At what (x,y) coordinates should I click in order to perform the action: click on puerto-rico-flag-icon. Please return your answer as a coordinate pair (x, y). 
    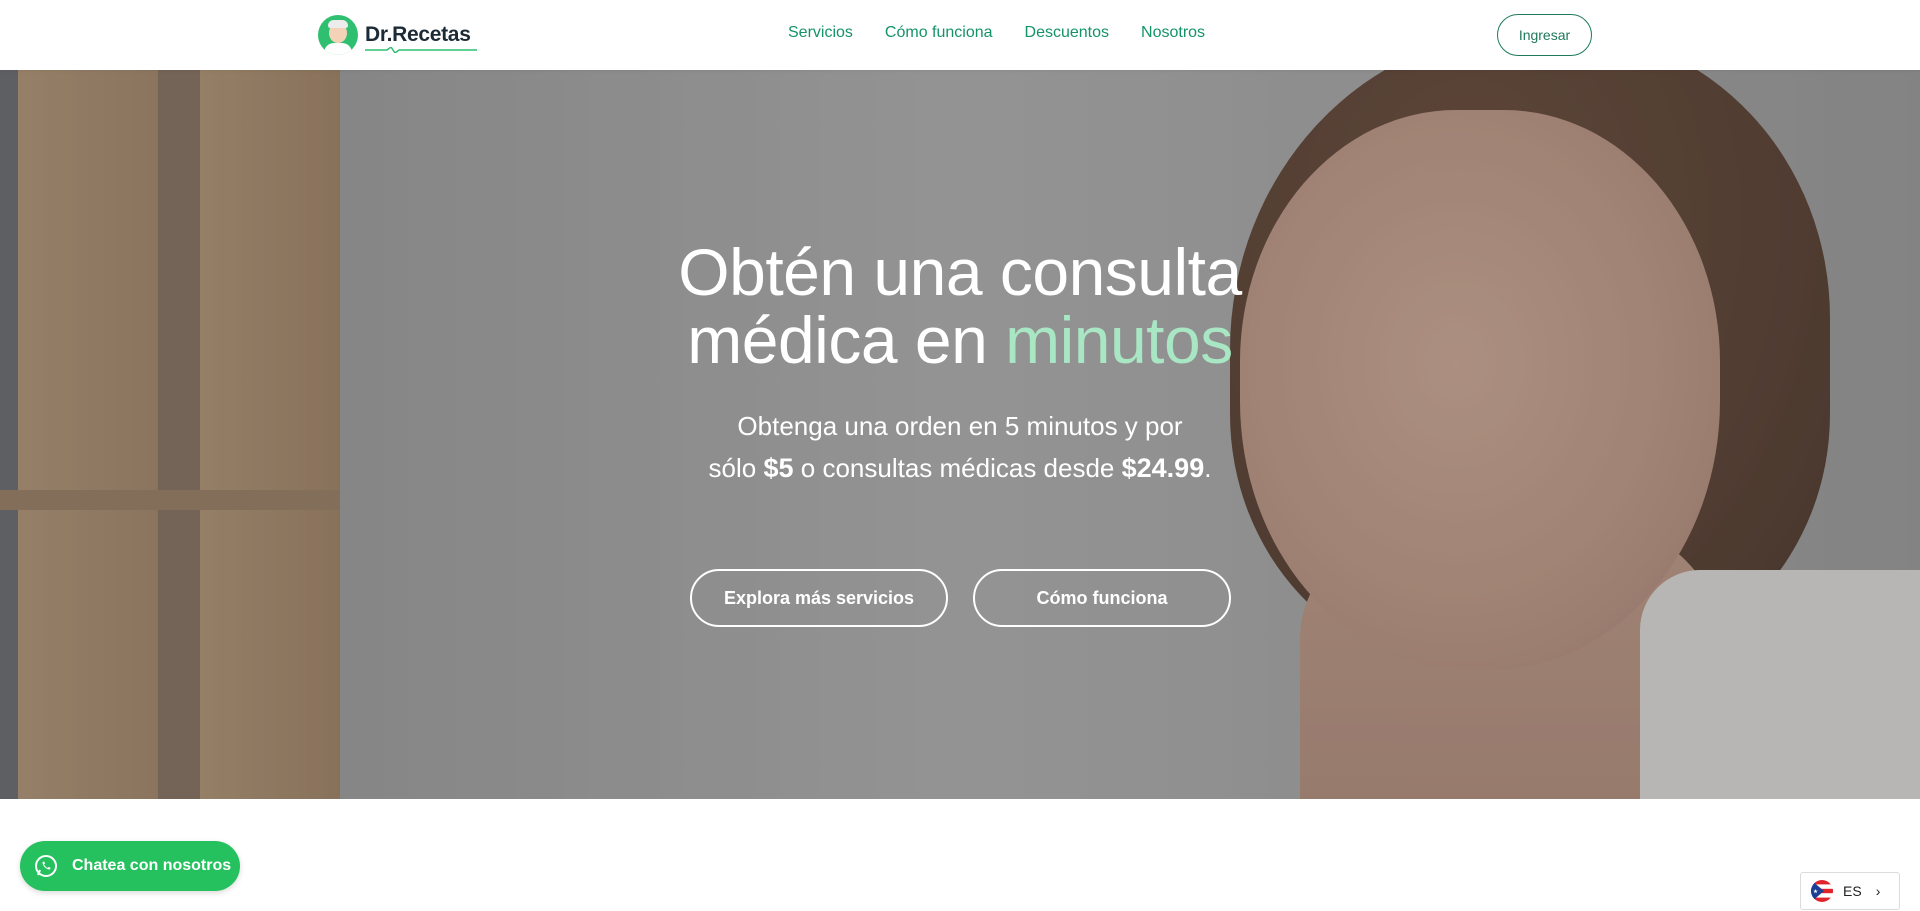
    Looking at the image, I should click on (1822, 891).